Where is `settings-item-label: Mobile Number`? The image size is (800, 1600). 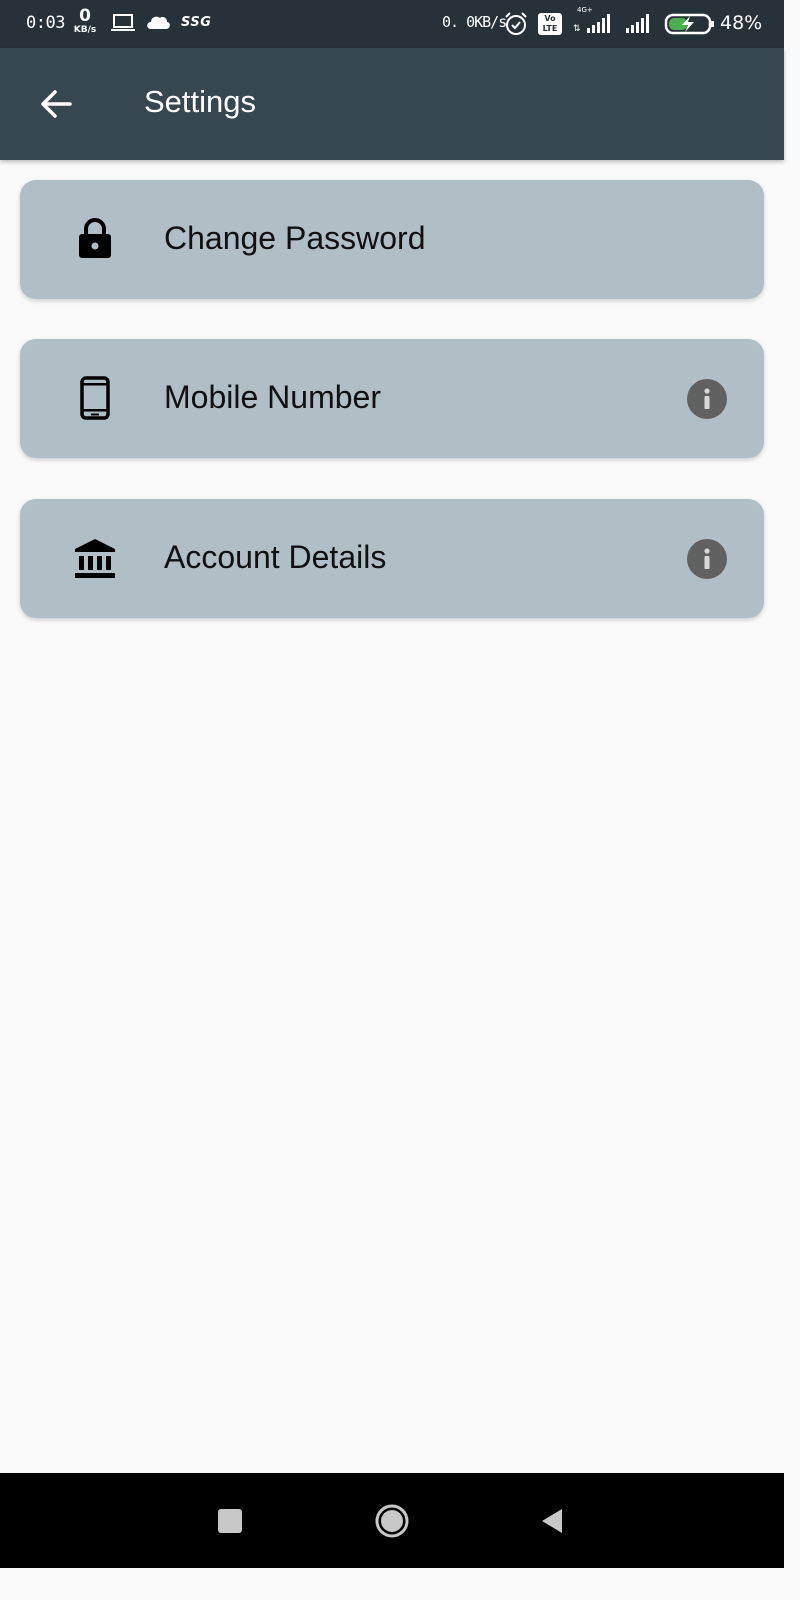
settings-item-label: Mobile Number is located at coordinates (272, 397).